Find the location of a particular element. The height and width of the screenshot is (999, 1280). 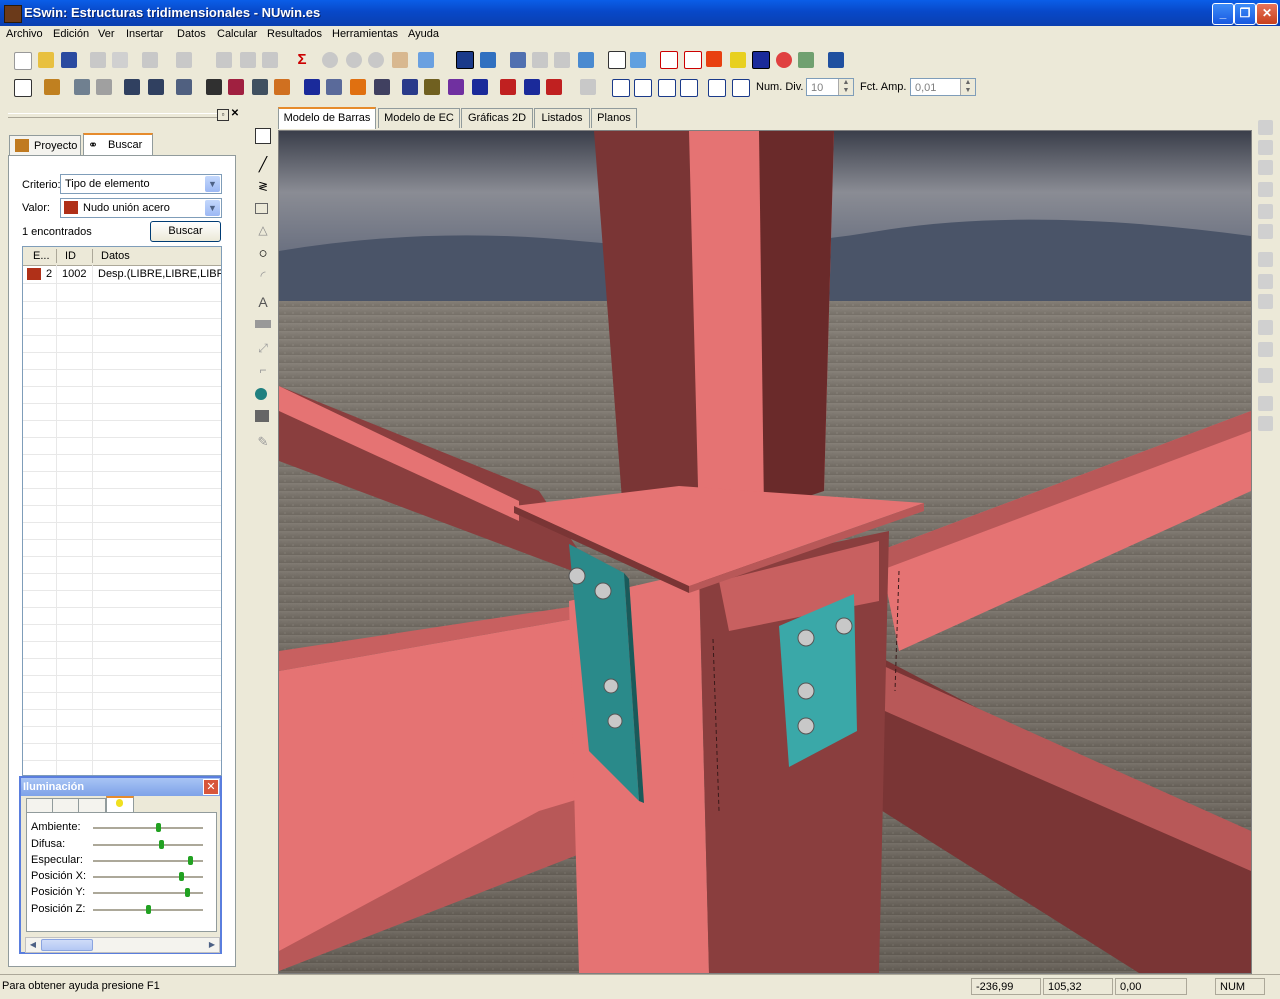

tab-planos: Planos is located at coordinates (614, 118).